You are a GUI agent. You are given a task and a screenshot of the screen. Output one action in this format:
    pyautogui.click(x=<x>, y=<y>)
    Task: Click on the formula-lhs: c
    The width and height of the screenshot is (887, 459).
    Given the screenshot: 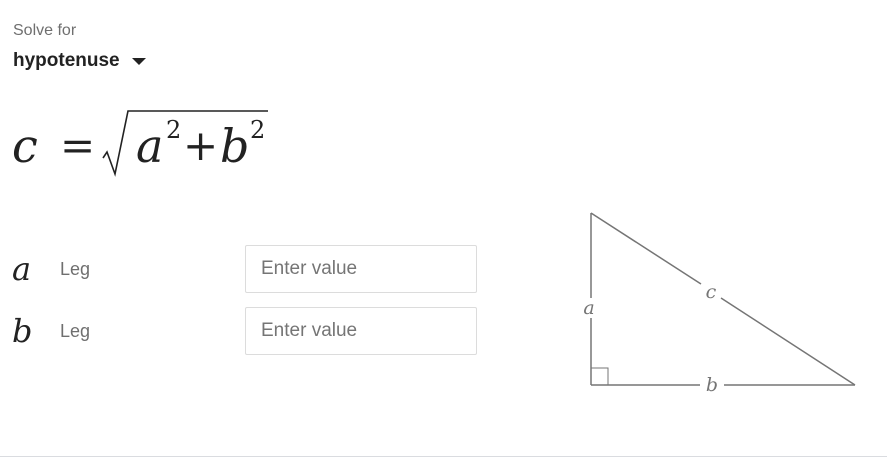 What is the action you would take?
    pyautogui.click(x=25, y=146)
    